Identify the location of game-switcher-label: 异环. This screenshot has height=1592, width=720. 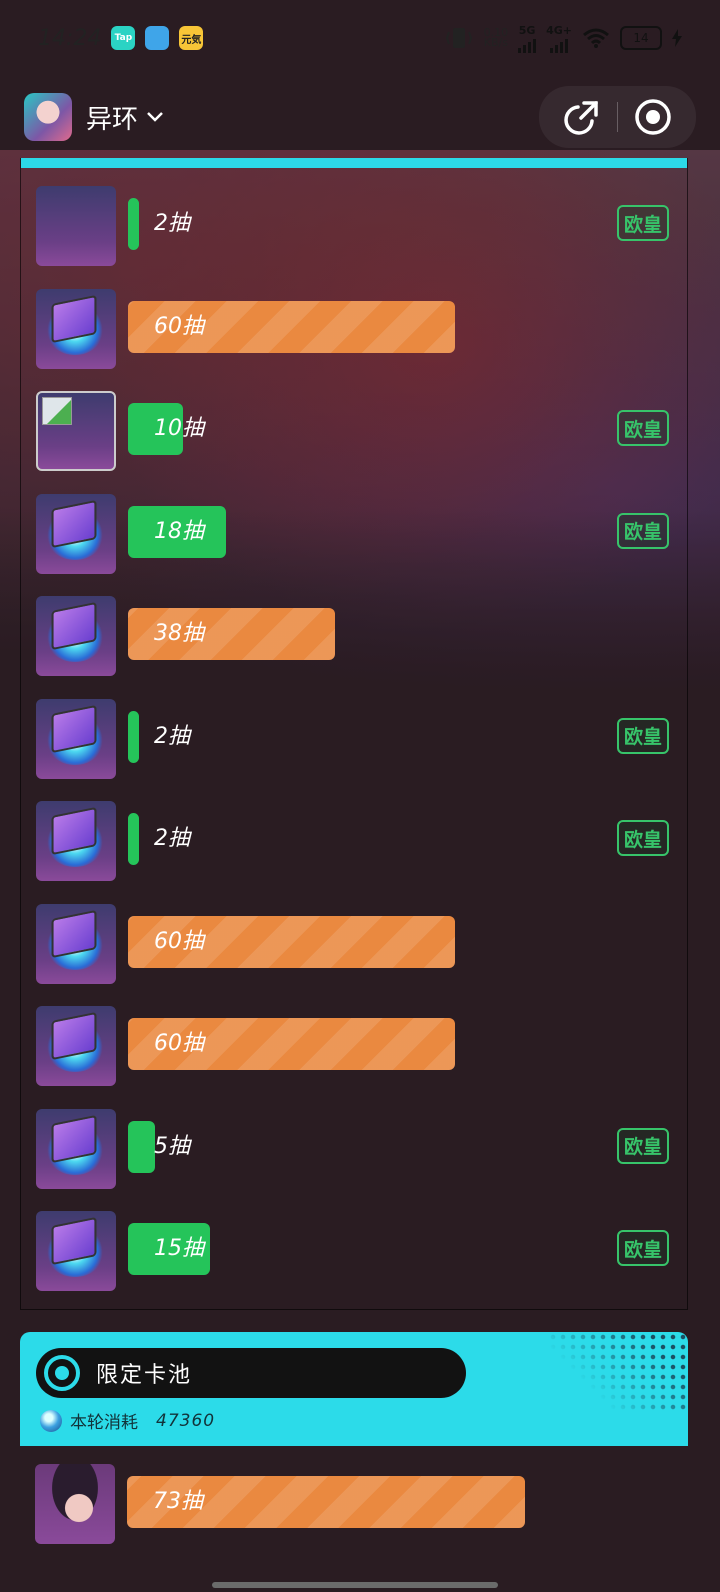
(112, 117).